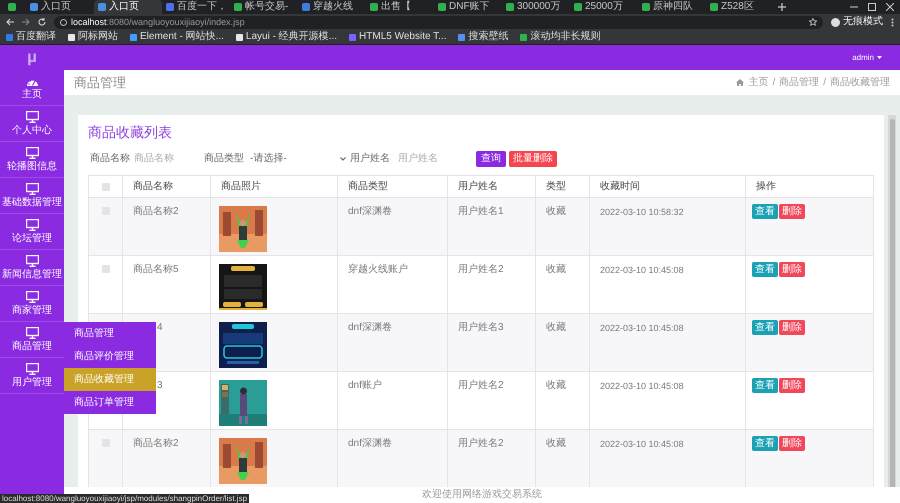 The width and height of the screenshot is (900, 503). I want to click on user-menu: admin, so click(867, 57).